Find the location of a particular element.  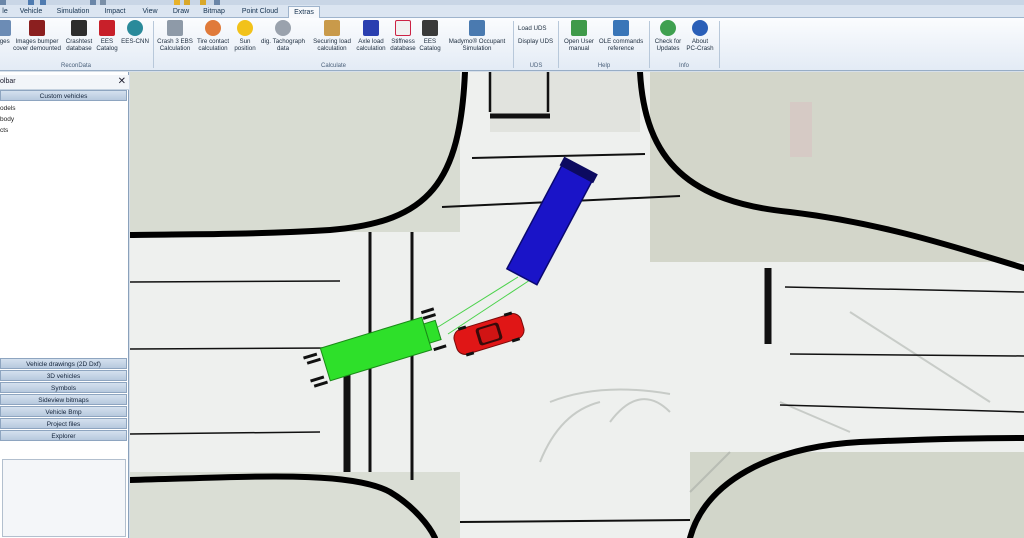

category-vehicle-bmp: Vehicle Bmp is located at coordinates (63, 411).